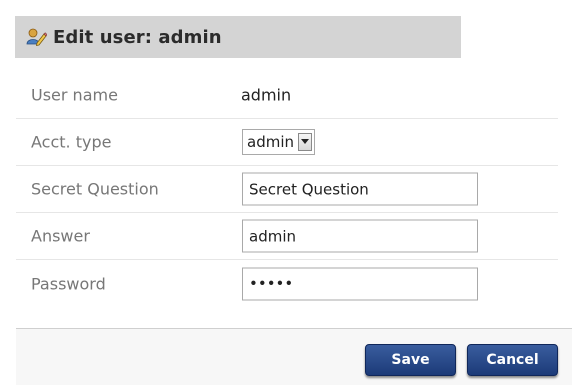 This screenshot has width=577, height=385. What do you see at coordinates (360, 189) in the screenshot?
I see `secret-question-input` at bounding box center [360, 189].